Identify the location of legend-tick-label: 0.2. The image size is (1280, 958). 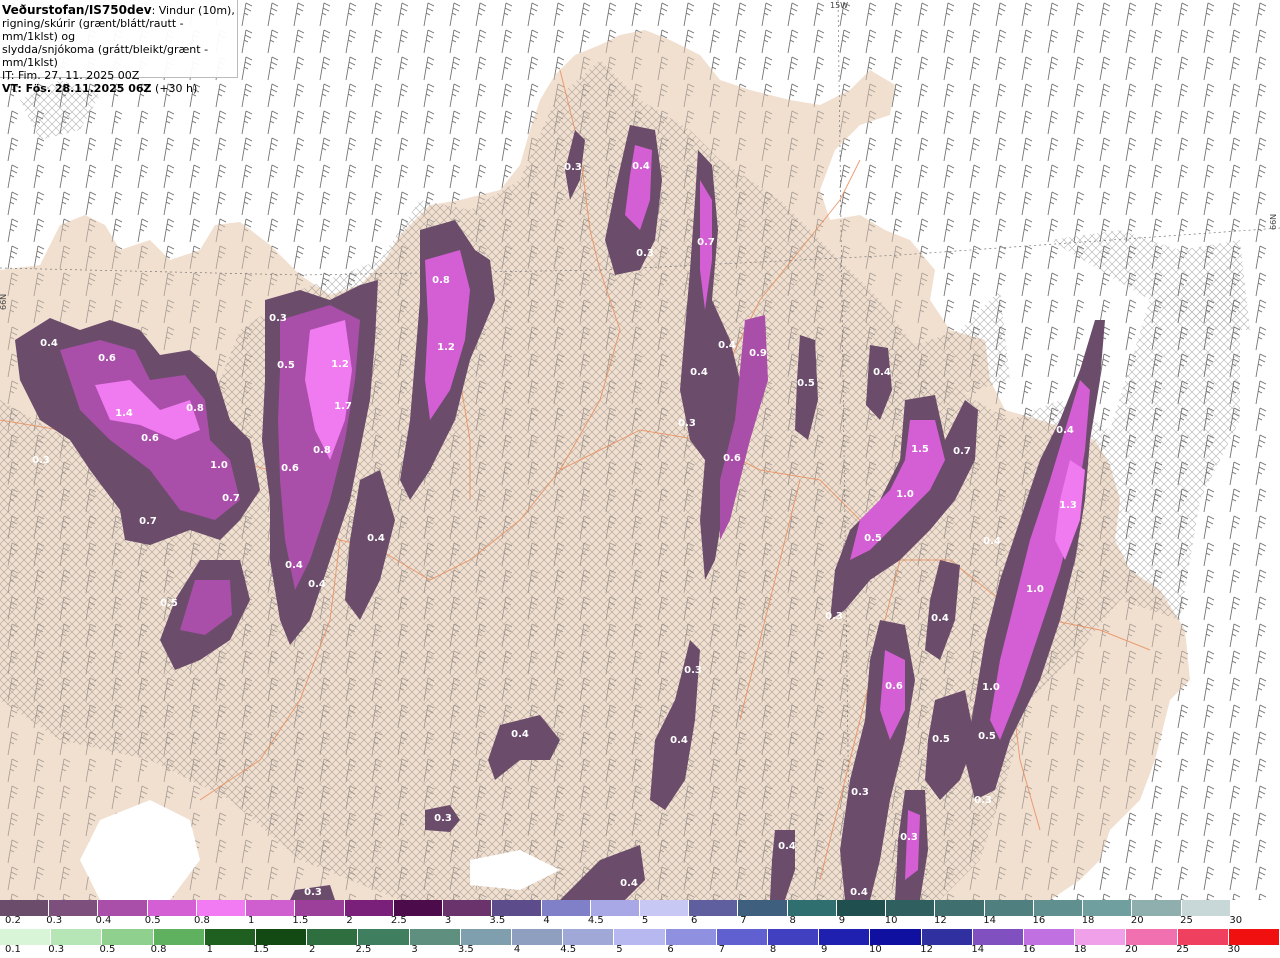
(13, 920).